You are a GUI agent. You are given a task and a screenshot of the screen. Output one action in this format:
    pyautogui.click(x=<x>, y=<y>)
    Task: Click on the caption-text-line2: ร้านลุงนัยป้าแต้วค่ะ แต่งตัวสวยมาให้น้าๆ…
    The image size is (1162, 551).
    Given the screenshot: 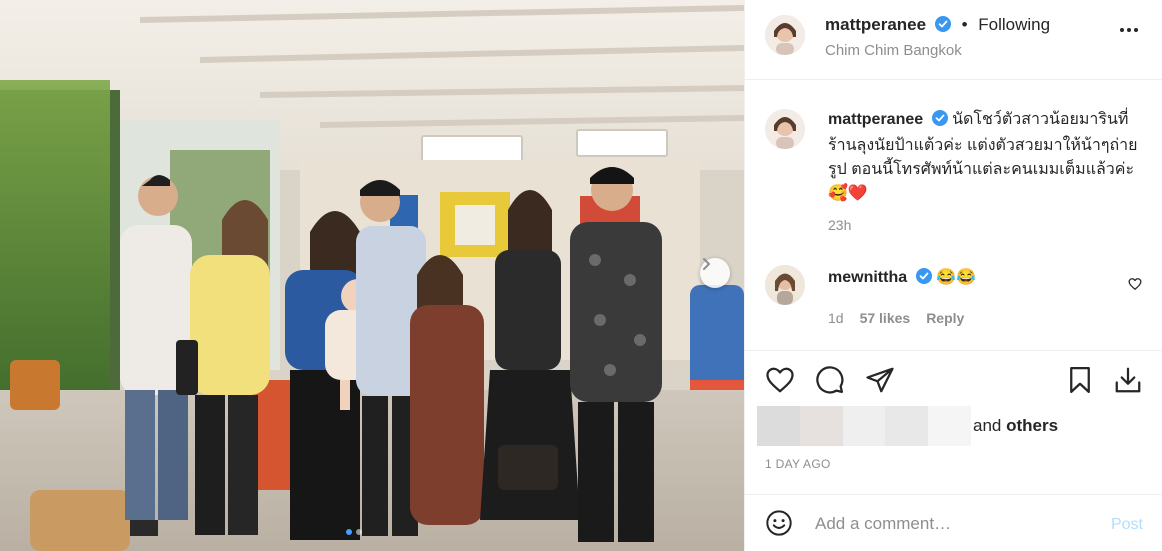 What is the action you would take?
    pyautogui.click(x=983, y=145)
    